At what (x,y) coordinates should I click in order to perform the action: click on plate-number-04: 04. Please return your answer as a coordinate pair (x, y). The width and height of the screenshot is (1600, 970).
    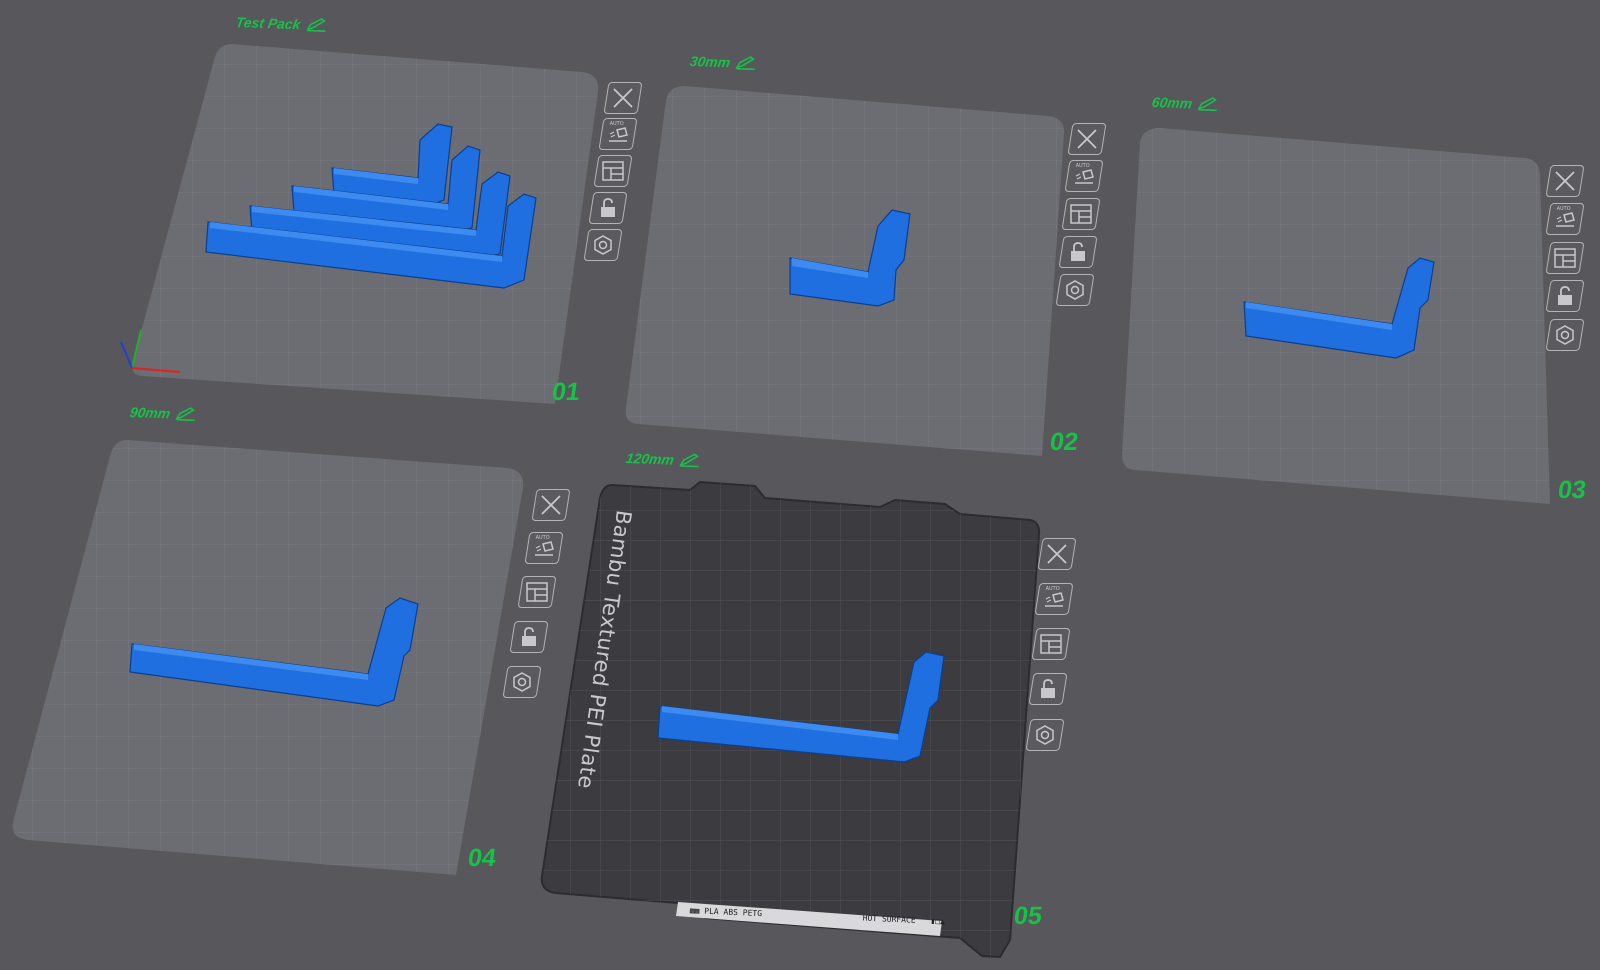
    Looking at the image, I should click on (482, 858).